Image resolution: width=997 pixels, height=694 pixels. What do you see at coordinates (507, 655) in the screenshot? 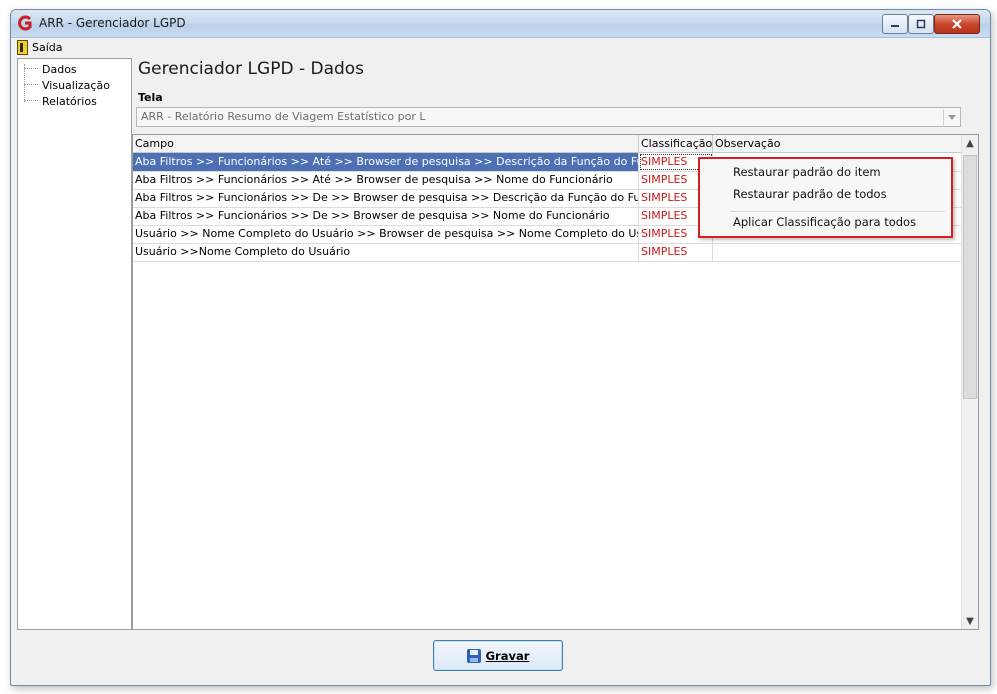
I see `save-button-label: Gravar` at bounding box center [507, 655].